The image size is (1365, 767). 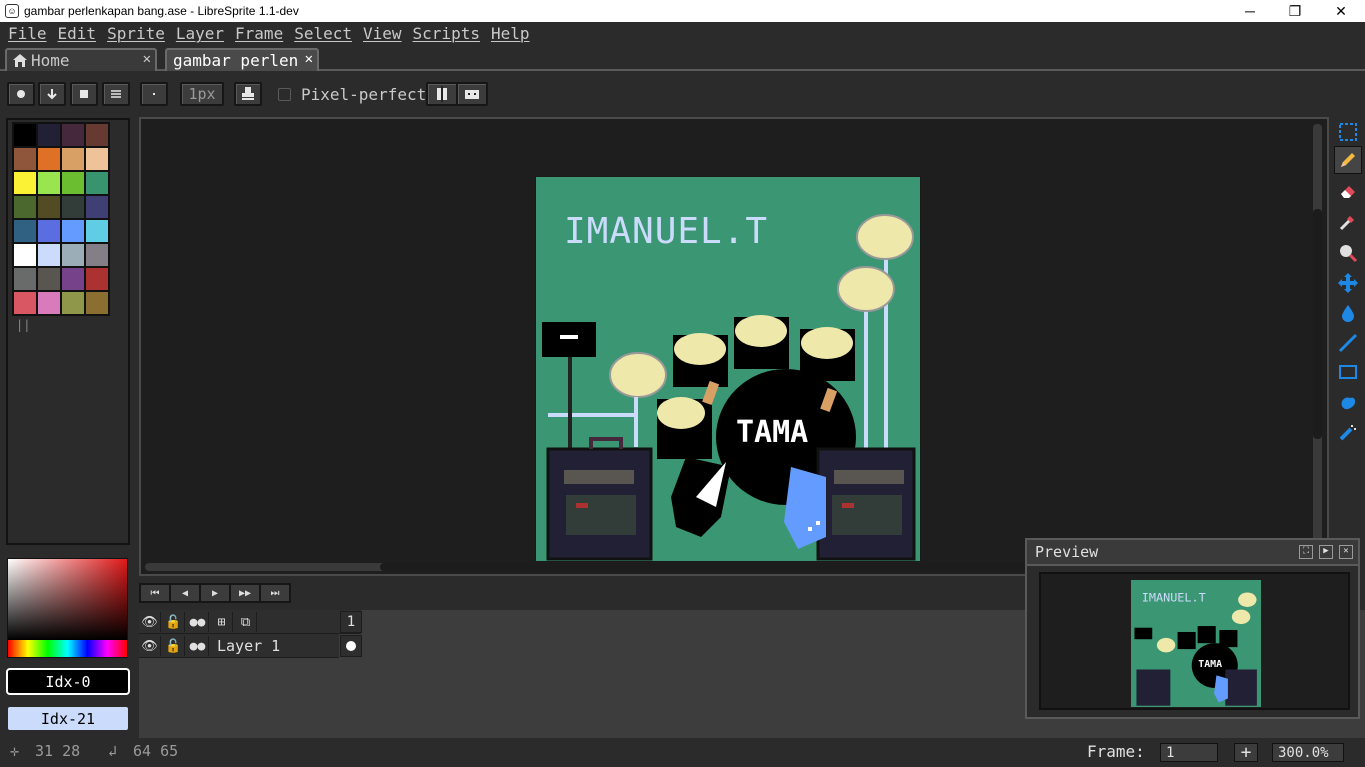 What do you see at coordinates (259, 33) in the screenshot?
I see `menu-frame: Frame` at bounding box center [259, 33].